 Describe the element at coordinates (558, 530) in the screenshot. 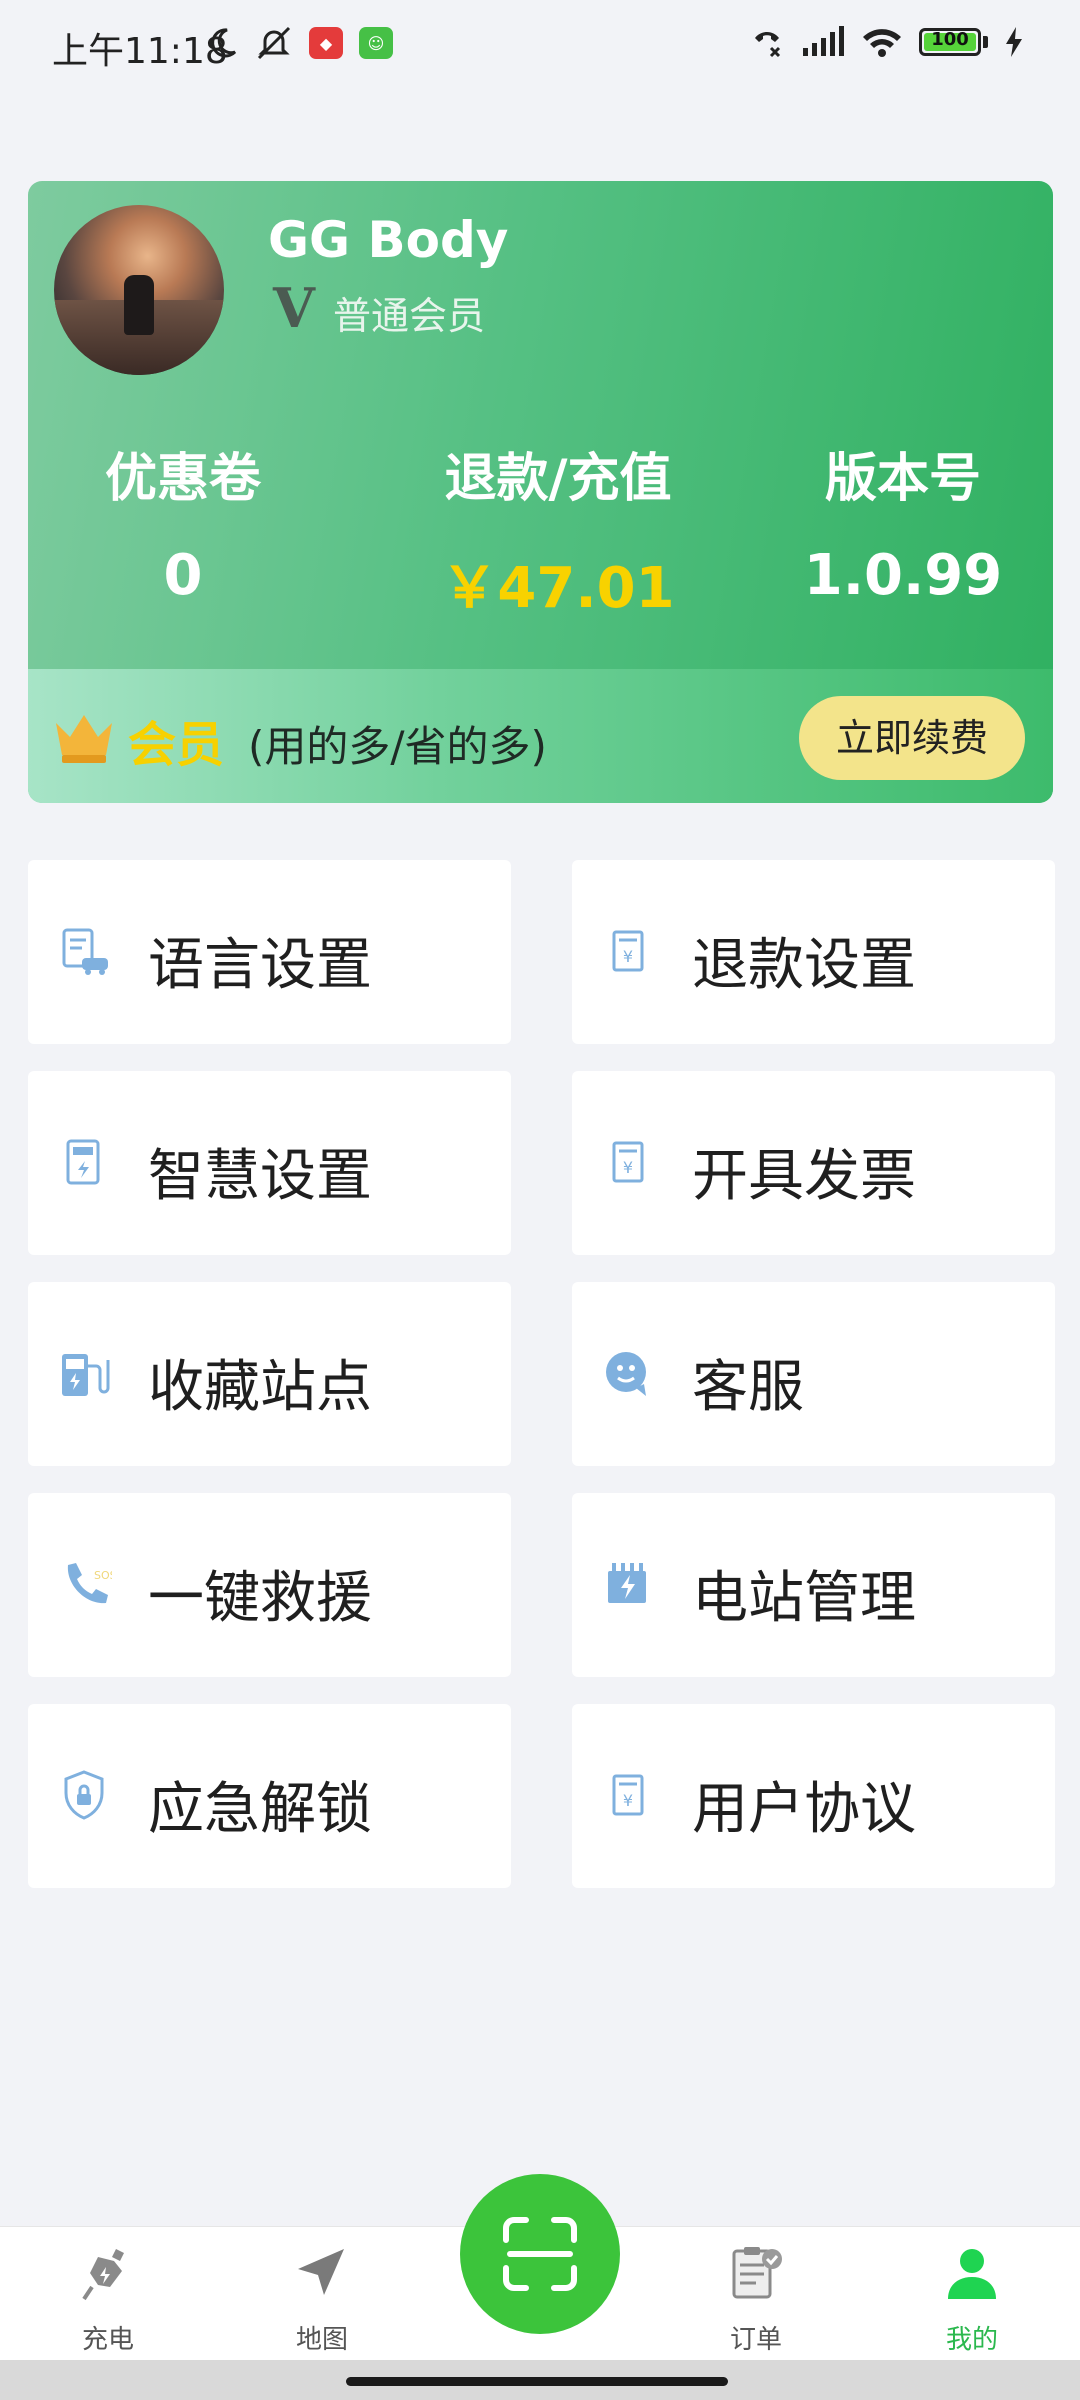

I see `stat-balance: 退款/充值 ￥47.01` at that location.